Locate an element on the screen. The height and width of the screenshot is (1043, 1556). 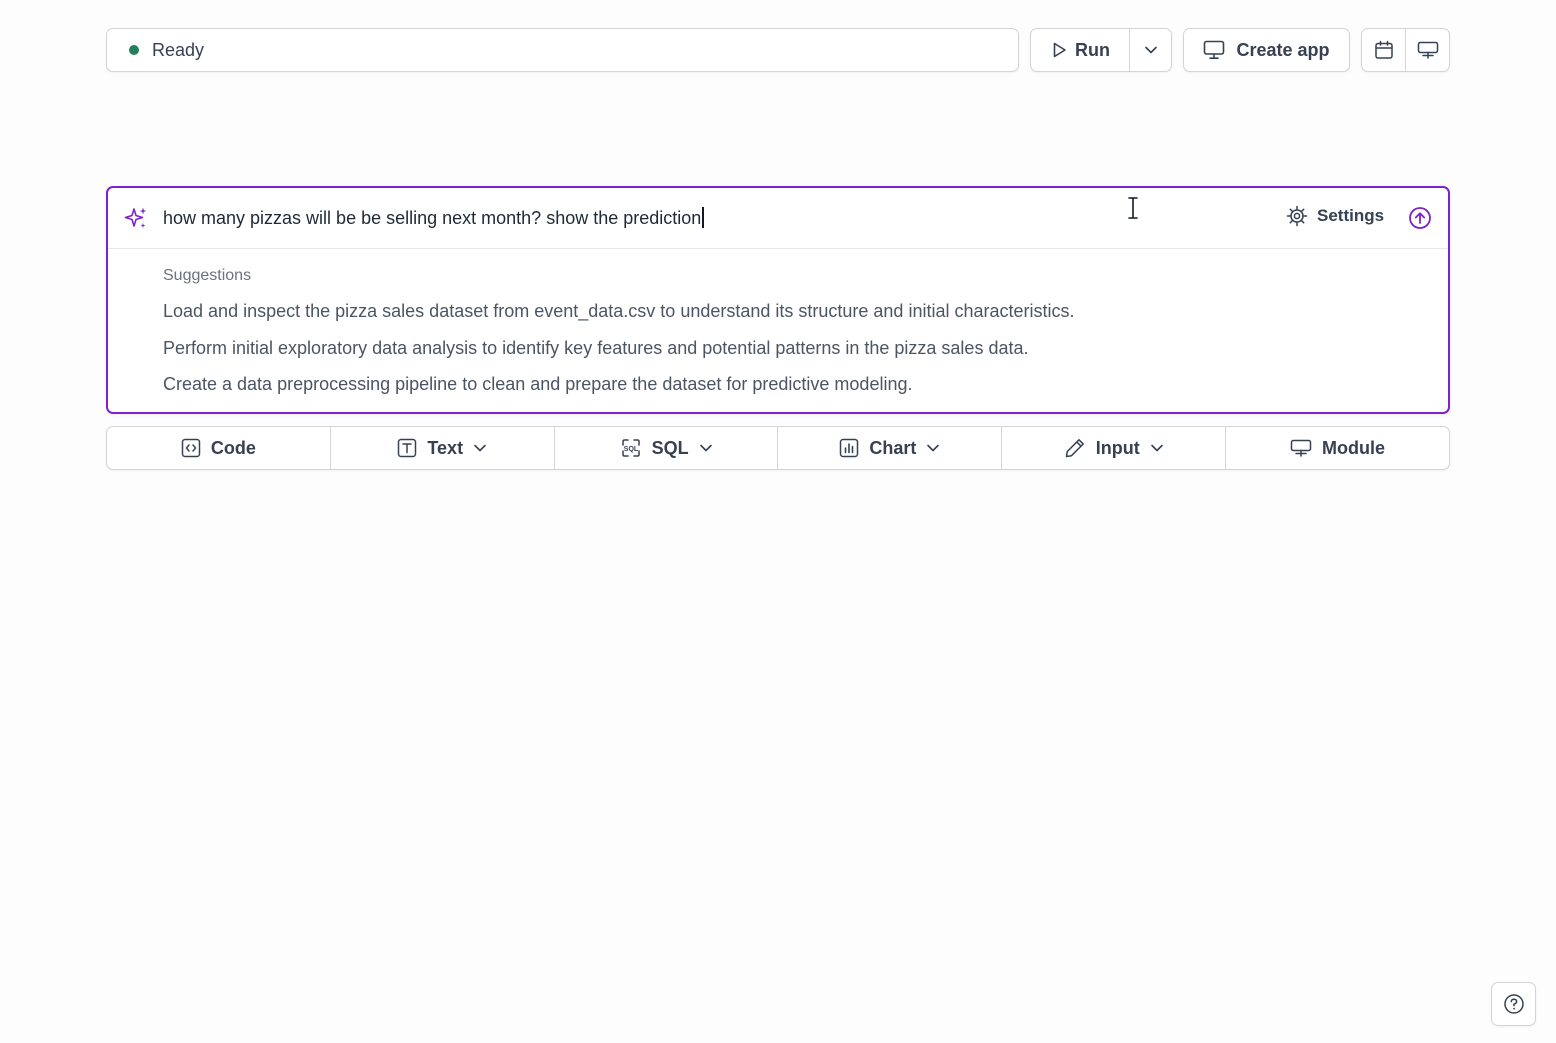
suggestions-heading: Suggestions is located at coordinates (207, 275).